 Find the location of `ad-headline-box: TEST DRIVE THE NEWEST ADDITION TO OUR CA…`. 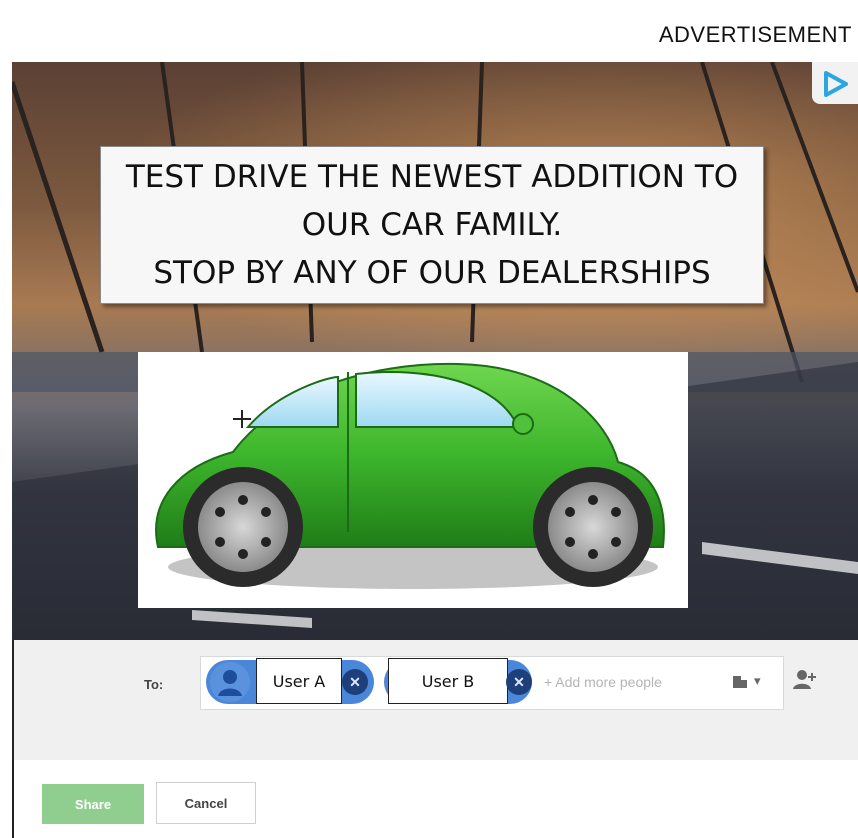

ad-headline-box: TEST DRIVE THE NEWEST ADDITION TO OUR CA… is located at coordinates (432, 225).